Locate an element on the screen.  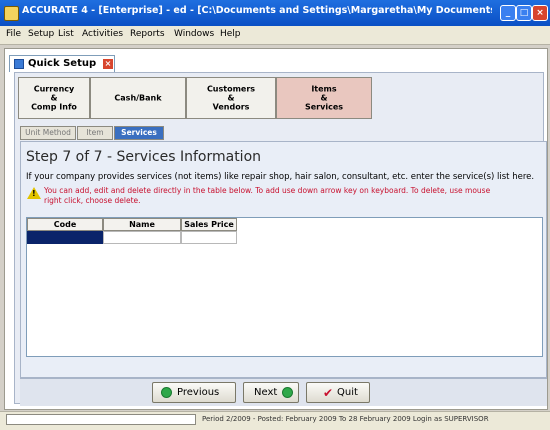
quick-setup-tab: Quick Setup × is located at coordinates (62, 63).